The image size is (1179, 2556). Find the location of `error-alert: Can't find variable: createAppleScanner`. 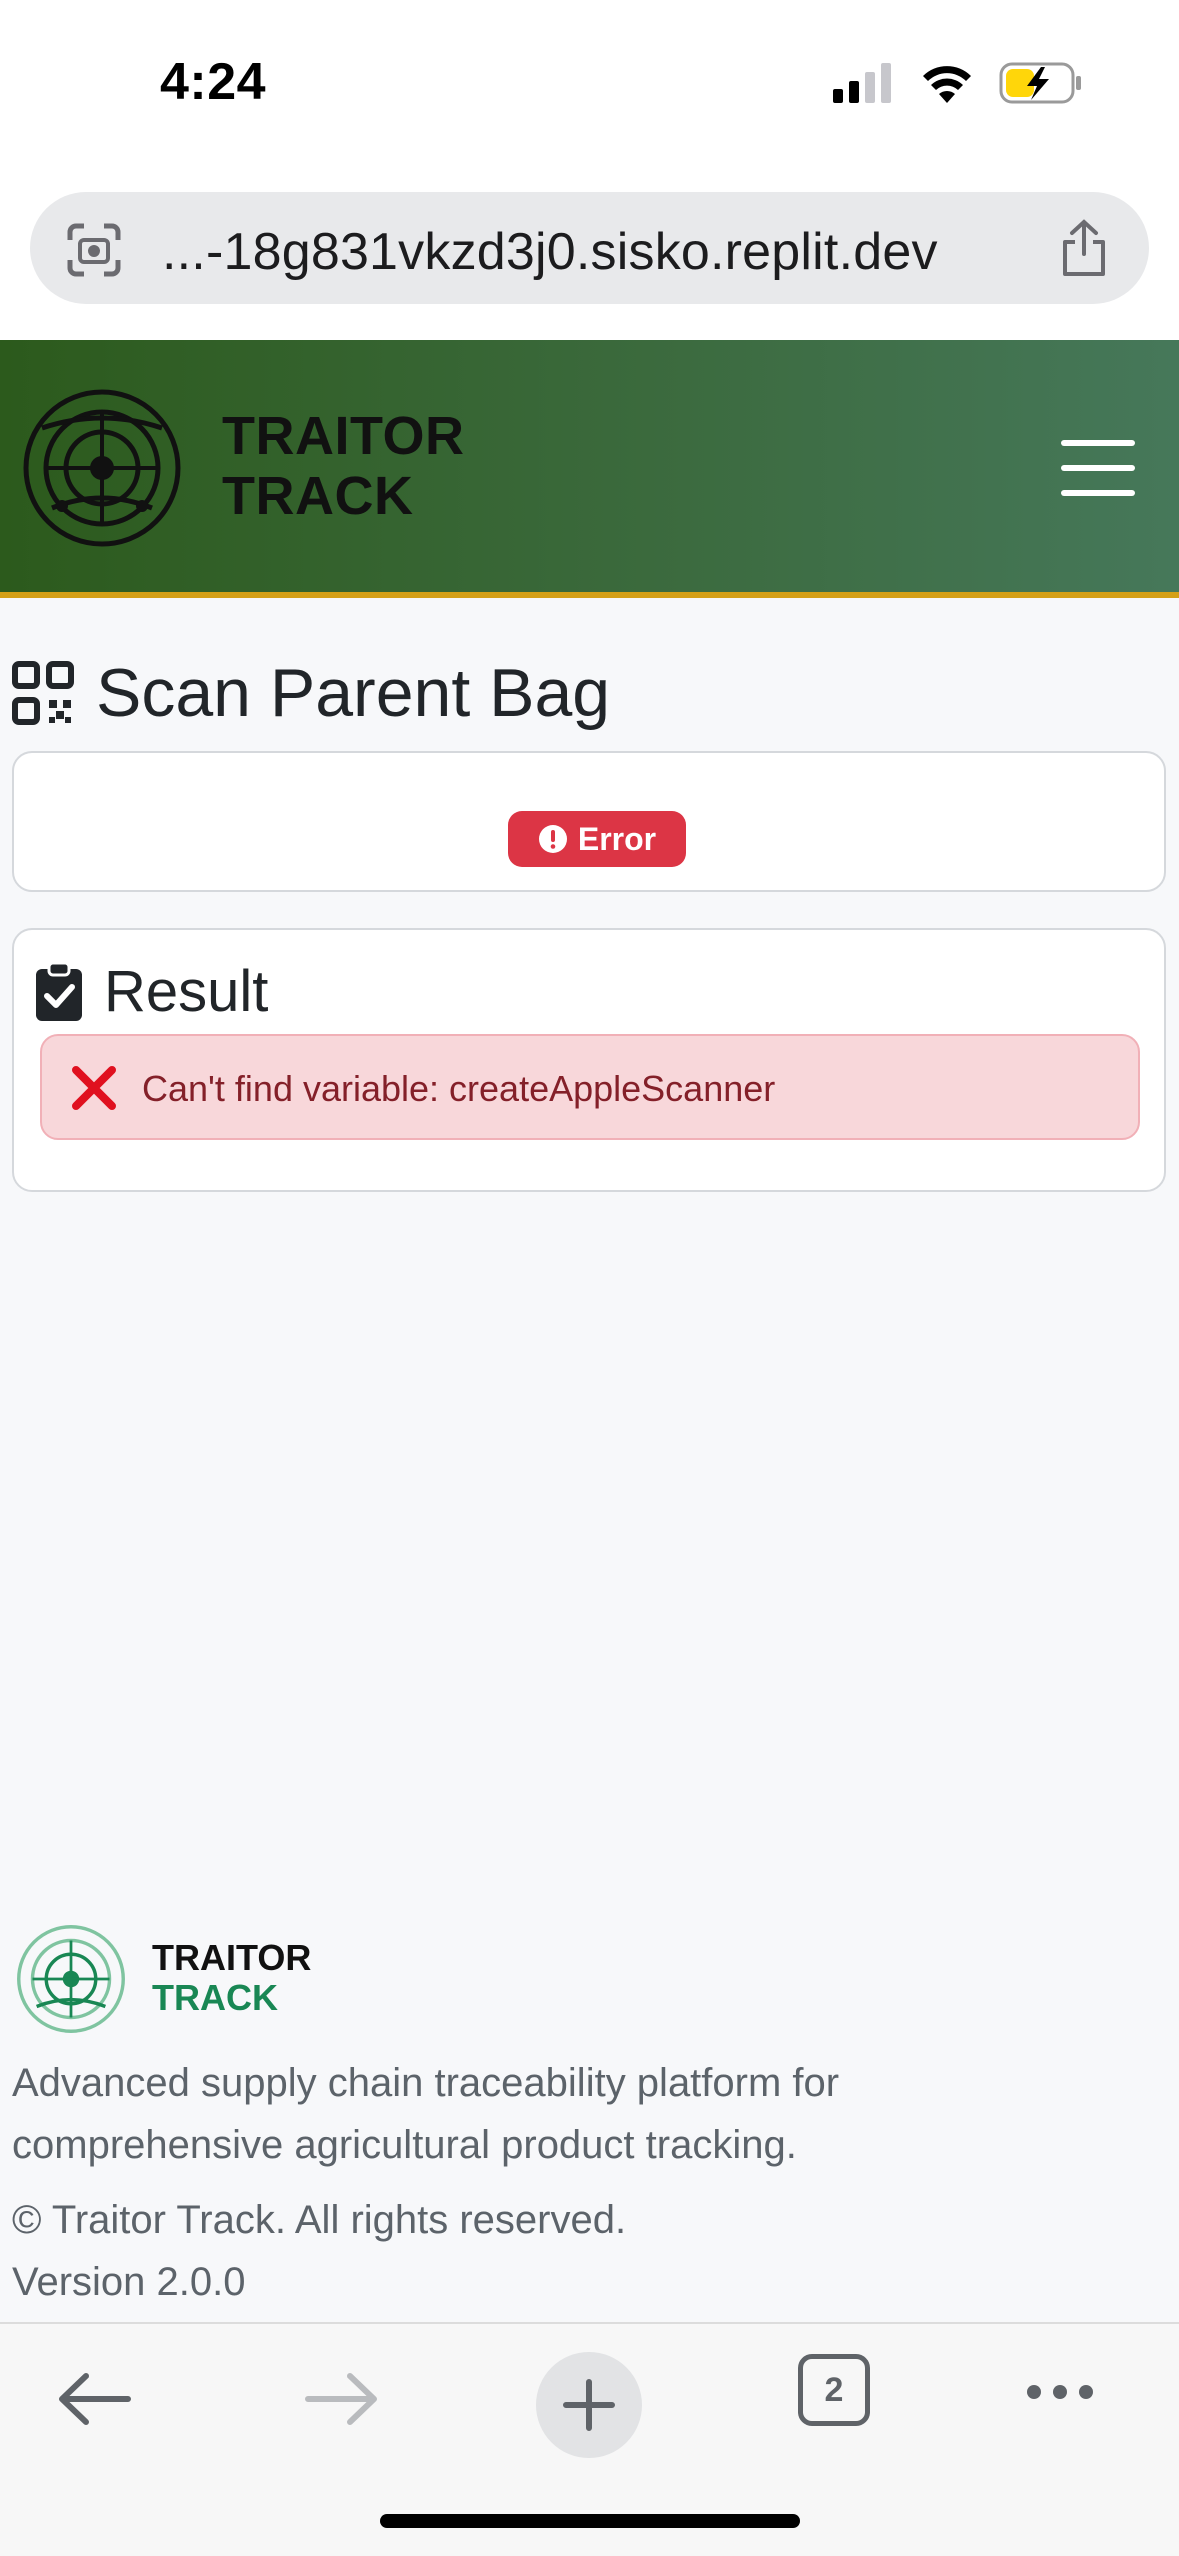

error-alert: Can't find variable: createAppleScanner is located at coordinates (590, 1087).